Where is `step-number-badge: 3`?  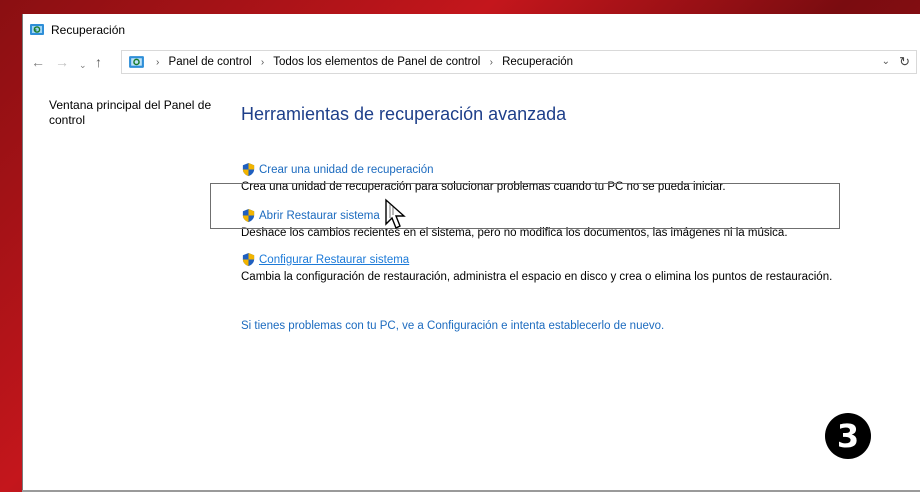 step-number-badge: 3 is located at coordinates (848, 436).